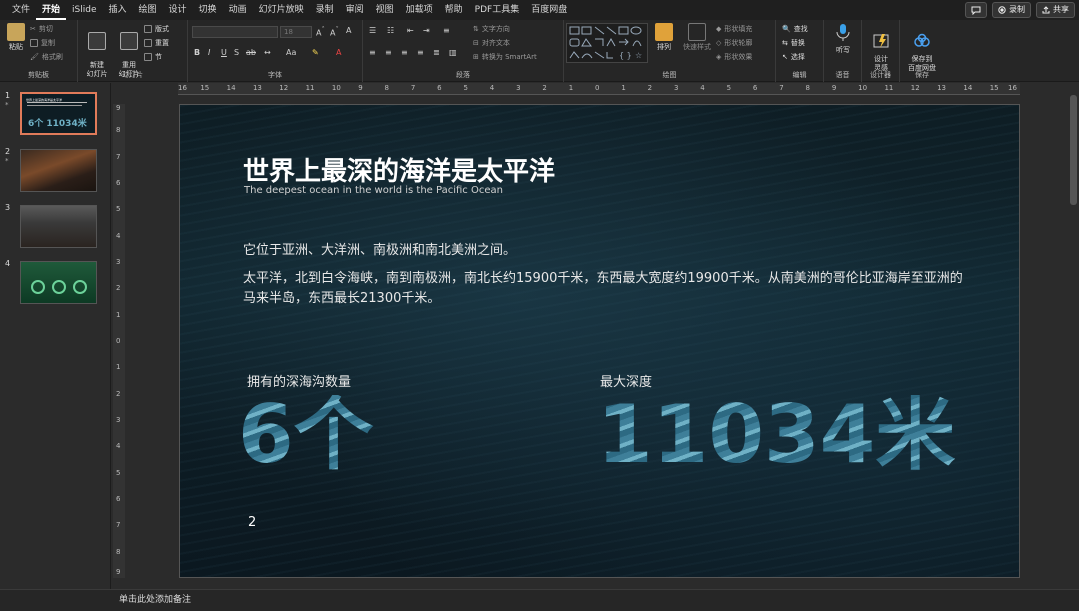  What do you see at coordinates (118, 10) in the screenshot?
I see `menu-insert: 插入` at bounding box center [118, 10].